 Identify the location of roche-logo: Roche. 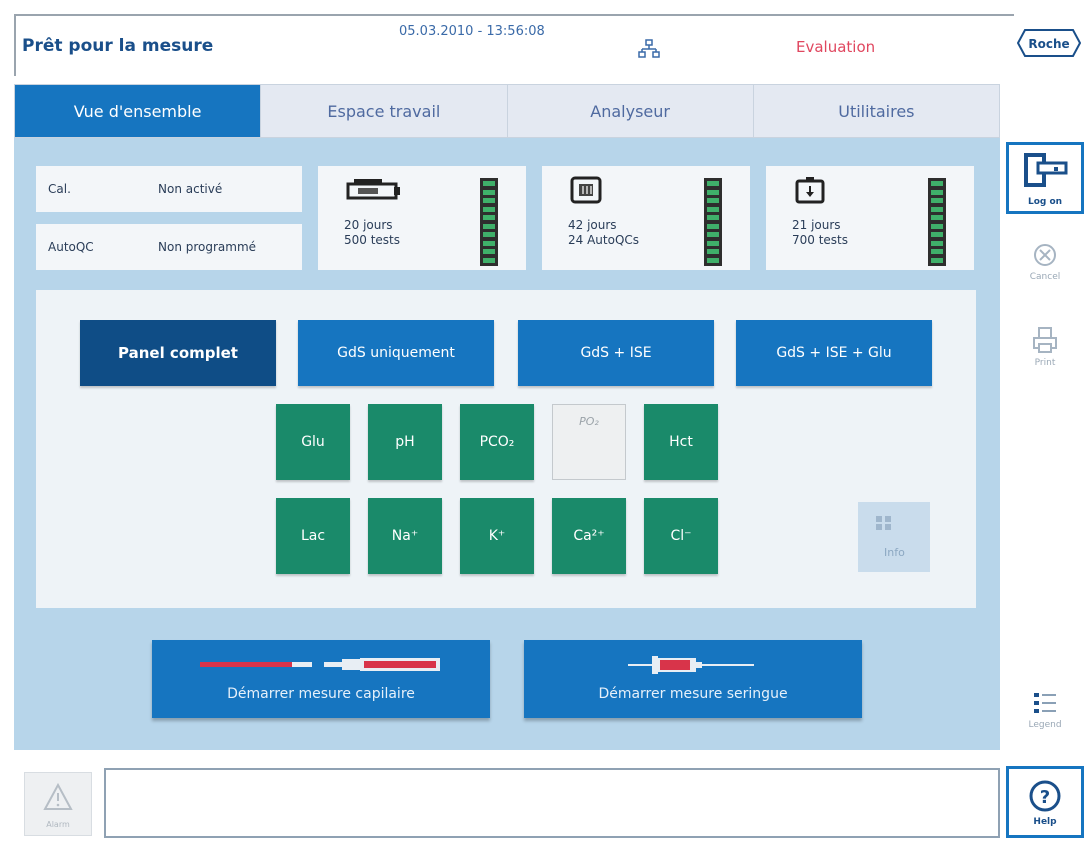
(1049, 43).